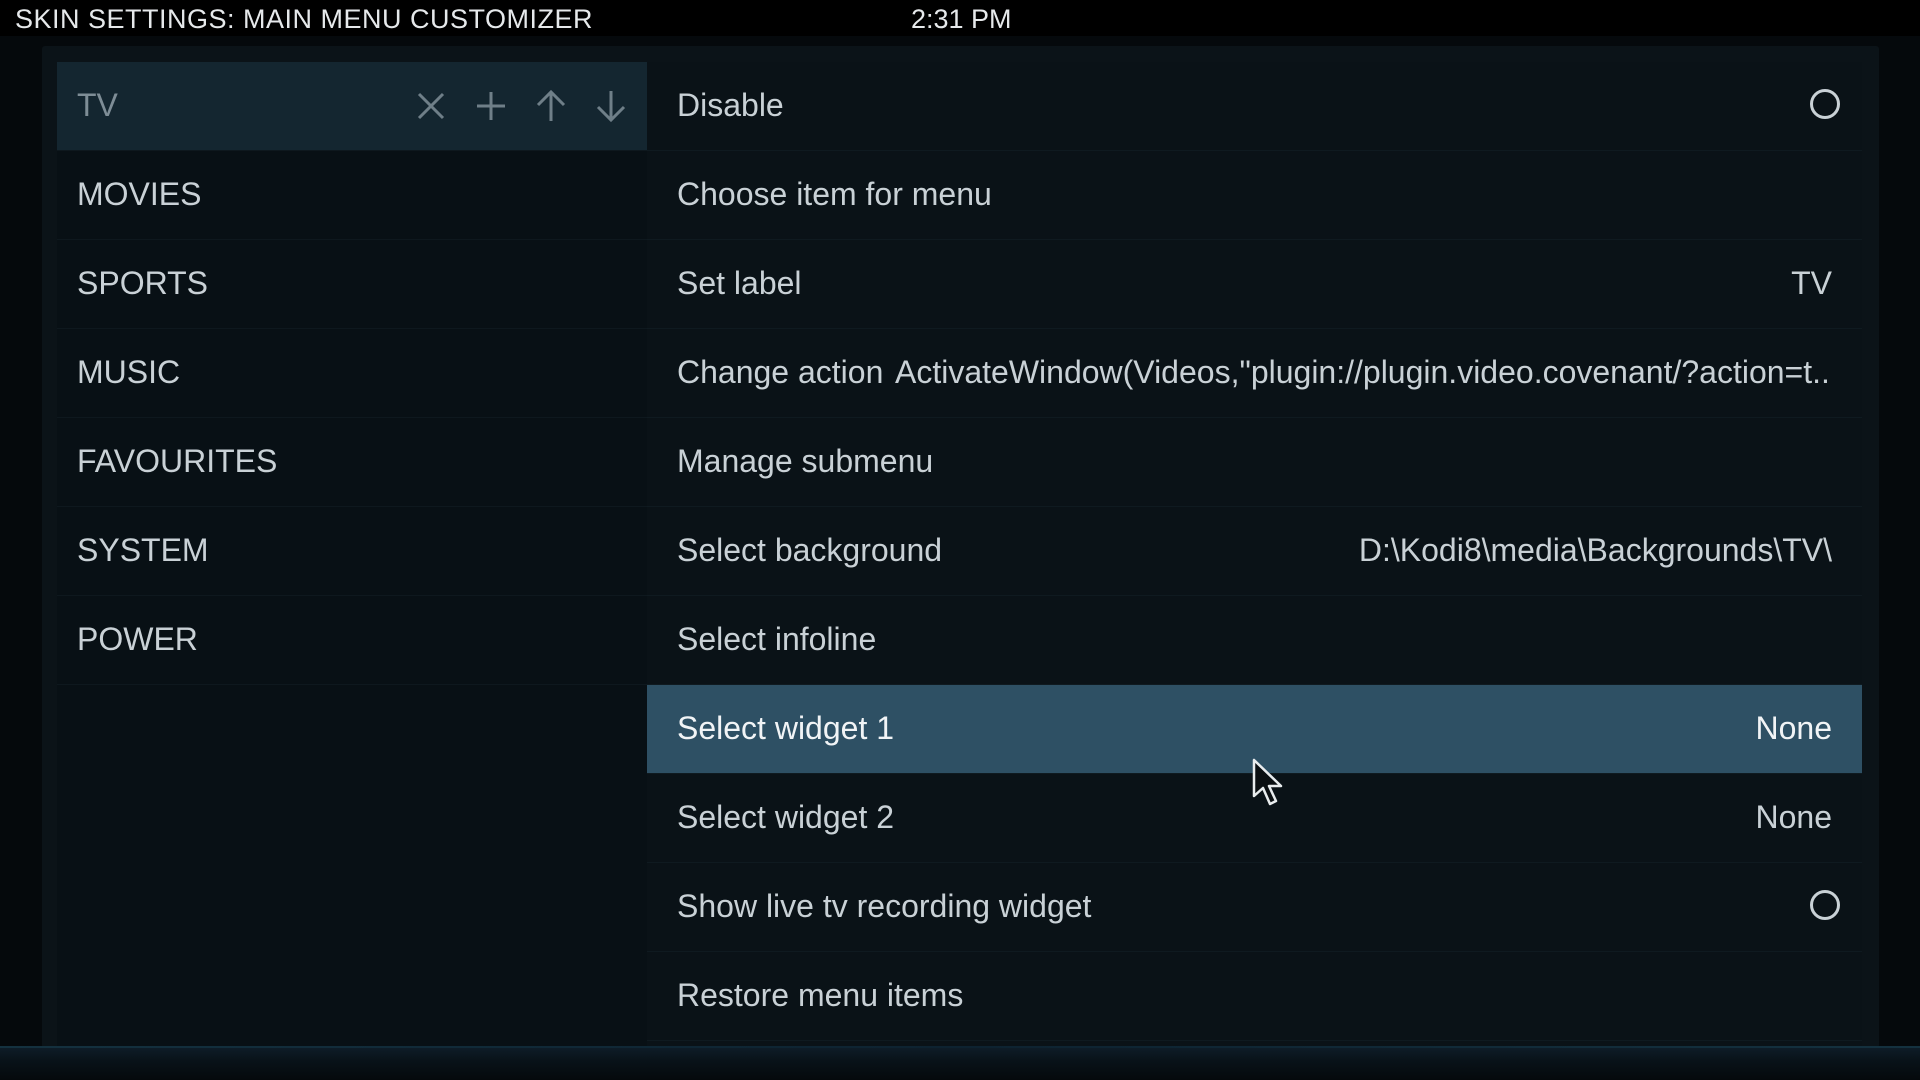  What do you see at coordinates (820, 995) in the screenshot?
I see `option-label: Restore menu items` at bounding box center [820, 995].